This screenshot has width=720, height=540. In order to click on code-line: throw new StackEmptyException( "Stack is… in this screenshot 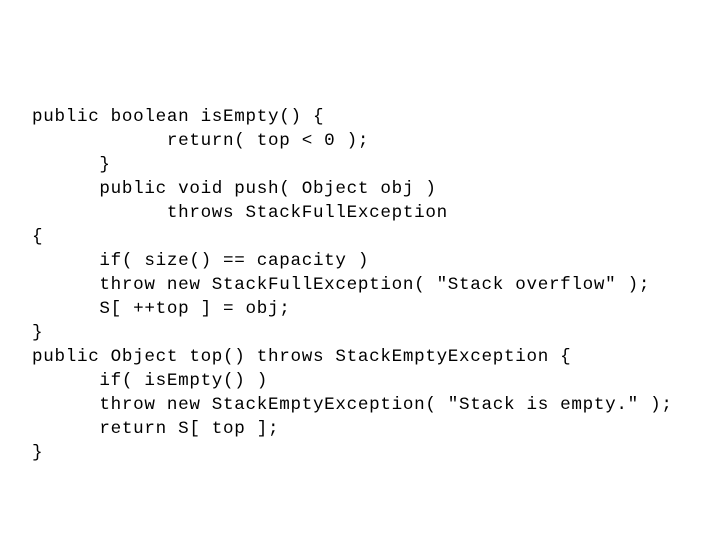, I will do `click(352, 405)`.